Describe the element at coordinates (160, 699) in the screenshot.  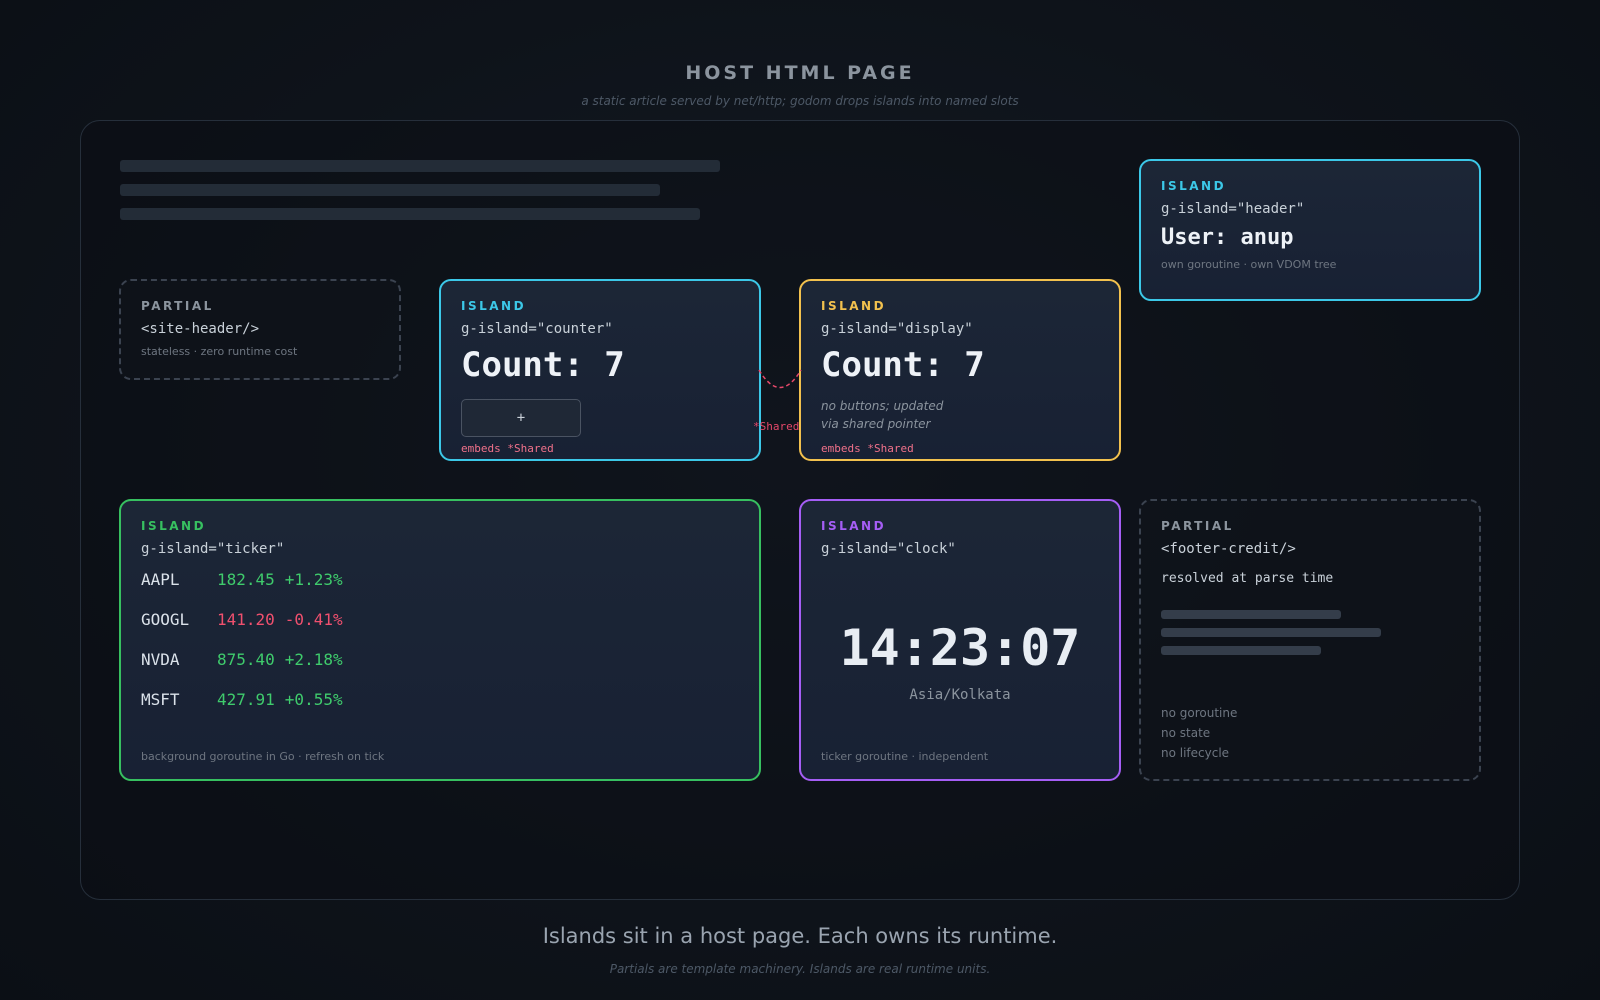
I see `ticker-symbol: MSFT` at that location.